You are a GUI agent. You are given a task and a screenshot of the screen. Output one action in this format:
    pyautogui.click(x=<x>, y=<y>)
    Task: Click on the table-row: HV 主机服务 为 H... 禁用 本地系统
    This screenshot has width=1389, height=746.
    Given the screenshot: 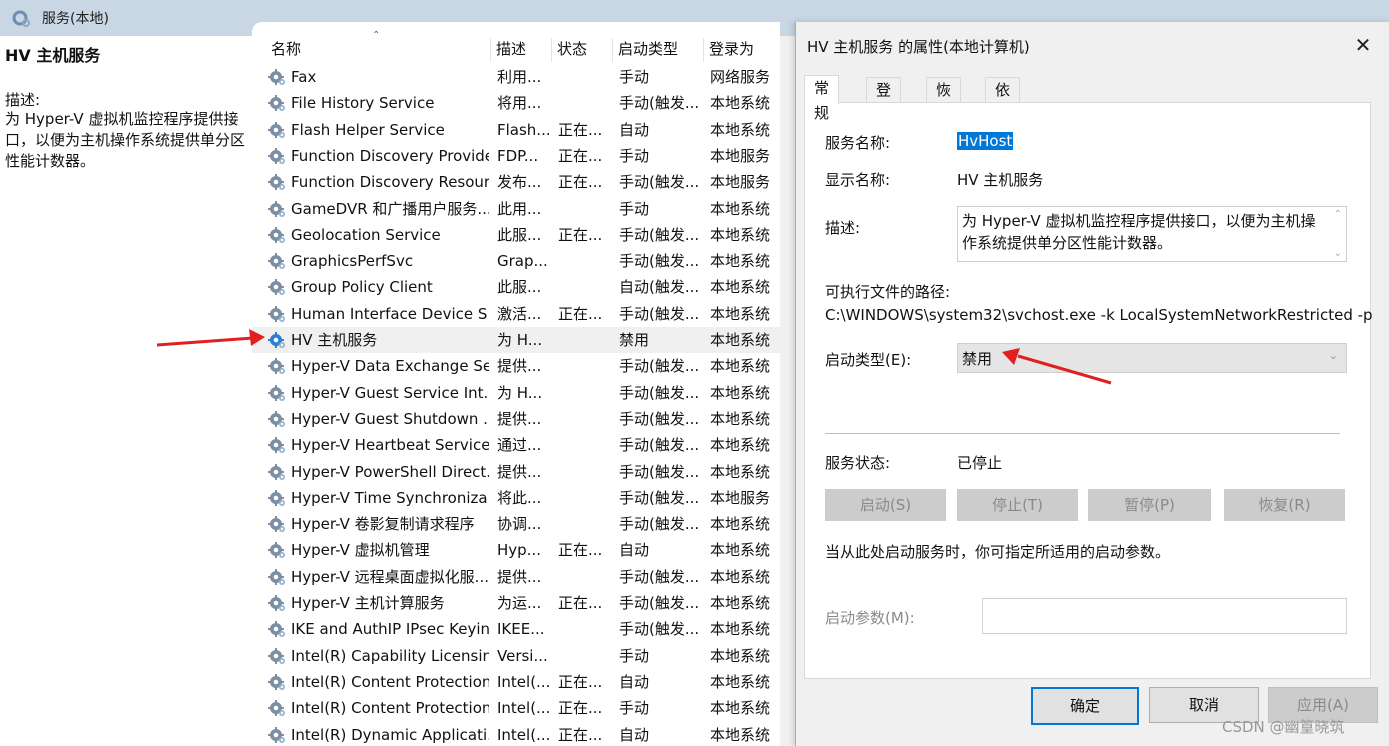 What is the action you would take?
    pyautogui.click(x=516, y=340)
    